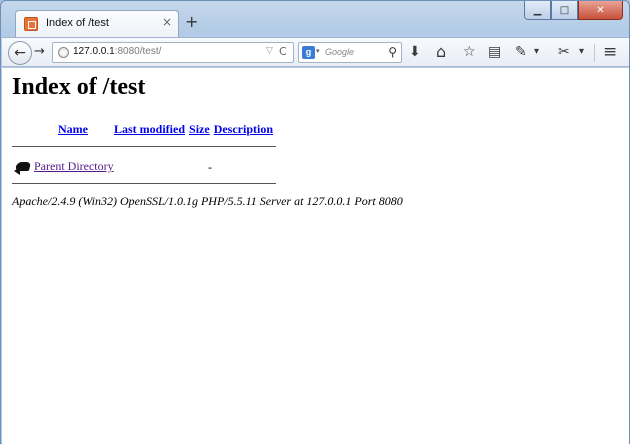  What do you see at coordinates (564, 52) in the screenshot?
I see `extension-icon: ✂` at bounding box center [564, 52].